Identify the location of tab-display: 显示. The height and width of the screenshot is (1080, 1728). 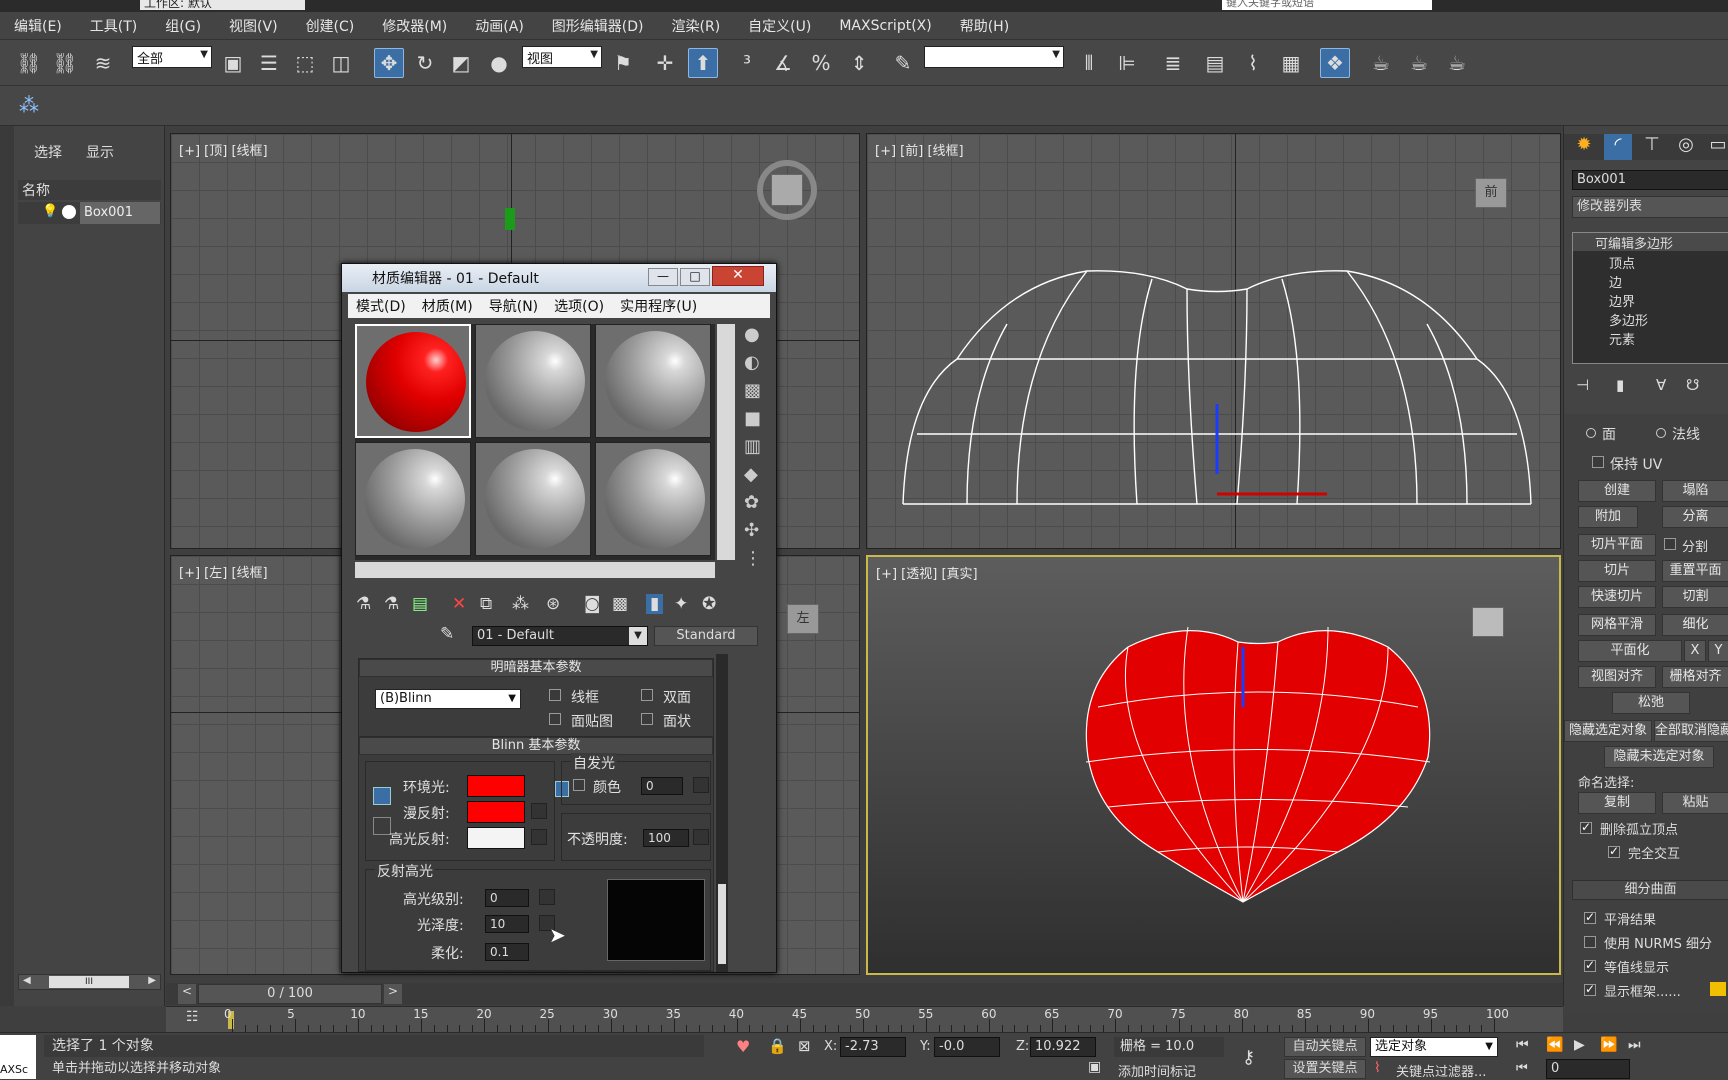
(100, 152).